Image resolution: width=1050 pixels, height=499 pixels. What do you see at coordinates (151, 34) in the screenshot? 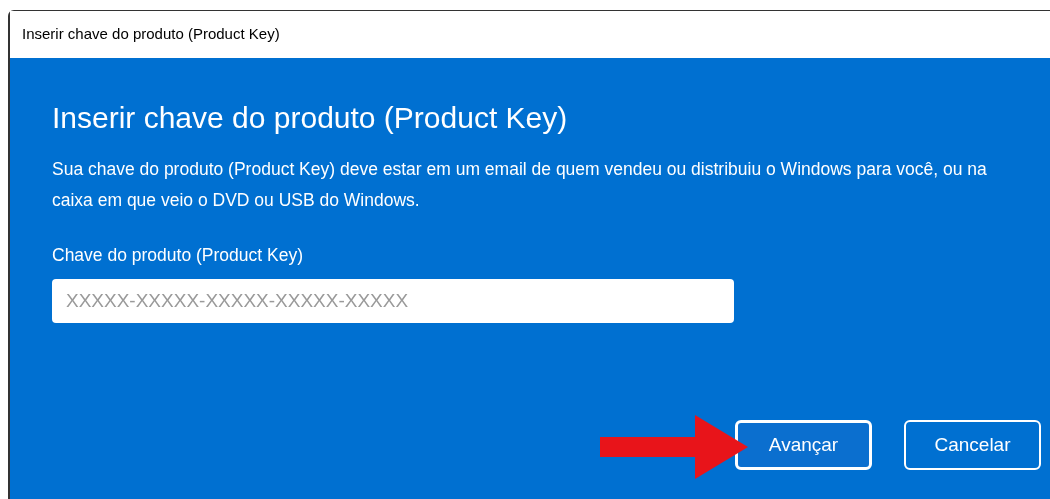
I see `window-title: Inserir chave do produto (Product Key)` at bounding box center [151, 34].